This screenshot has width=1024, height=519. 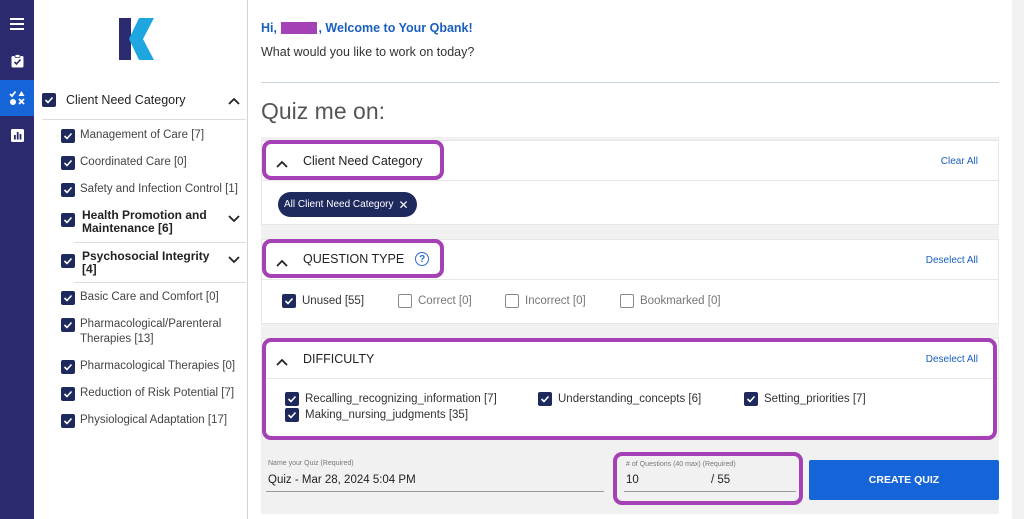 What do you see at coordinates (142, 135) in the screenshot?
I see `sidebar-item-label: Management of Care [7]` at bounding box center [142, 135].